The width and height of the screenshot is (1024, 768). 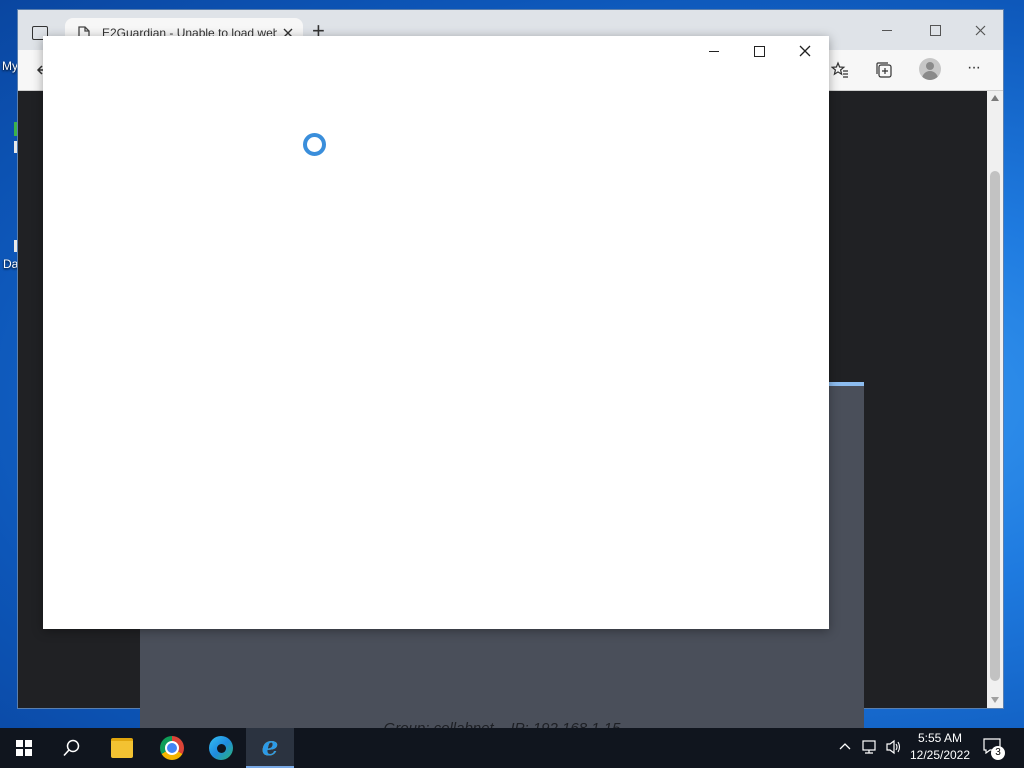 I want to click on windows-logo-icon, so click(x=24, y=748).